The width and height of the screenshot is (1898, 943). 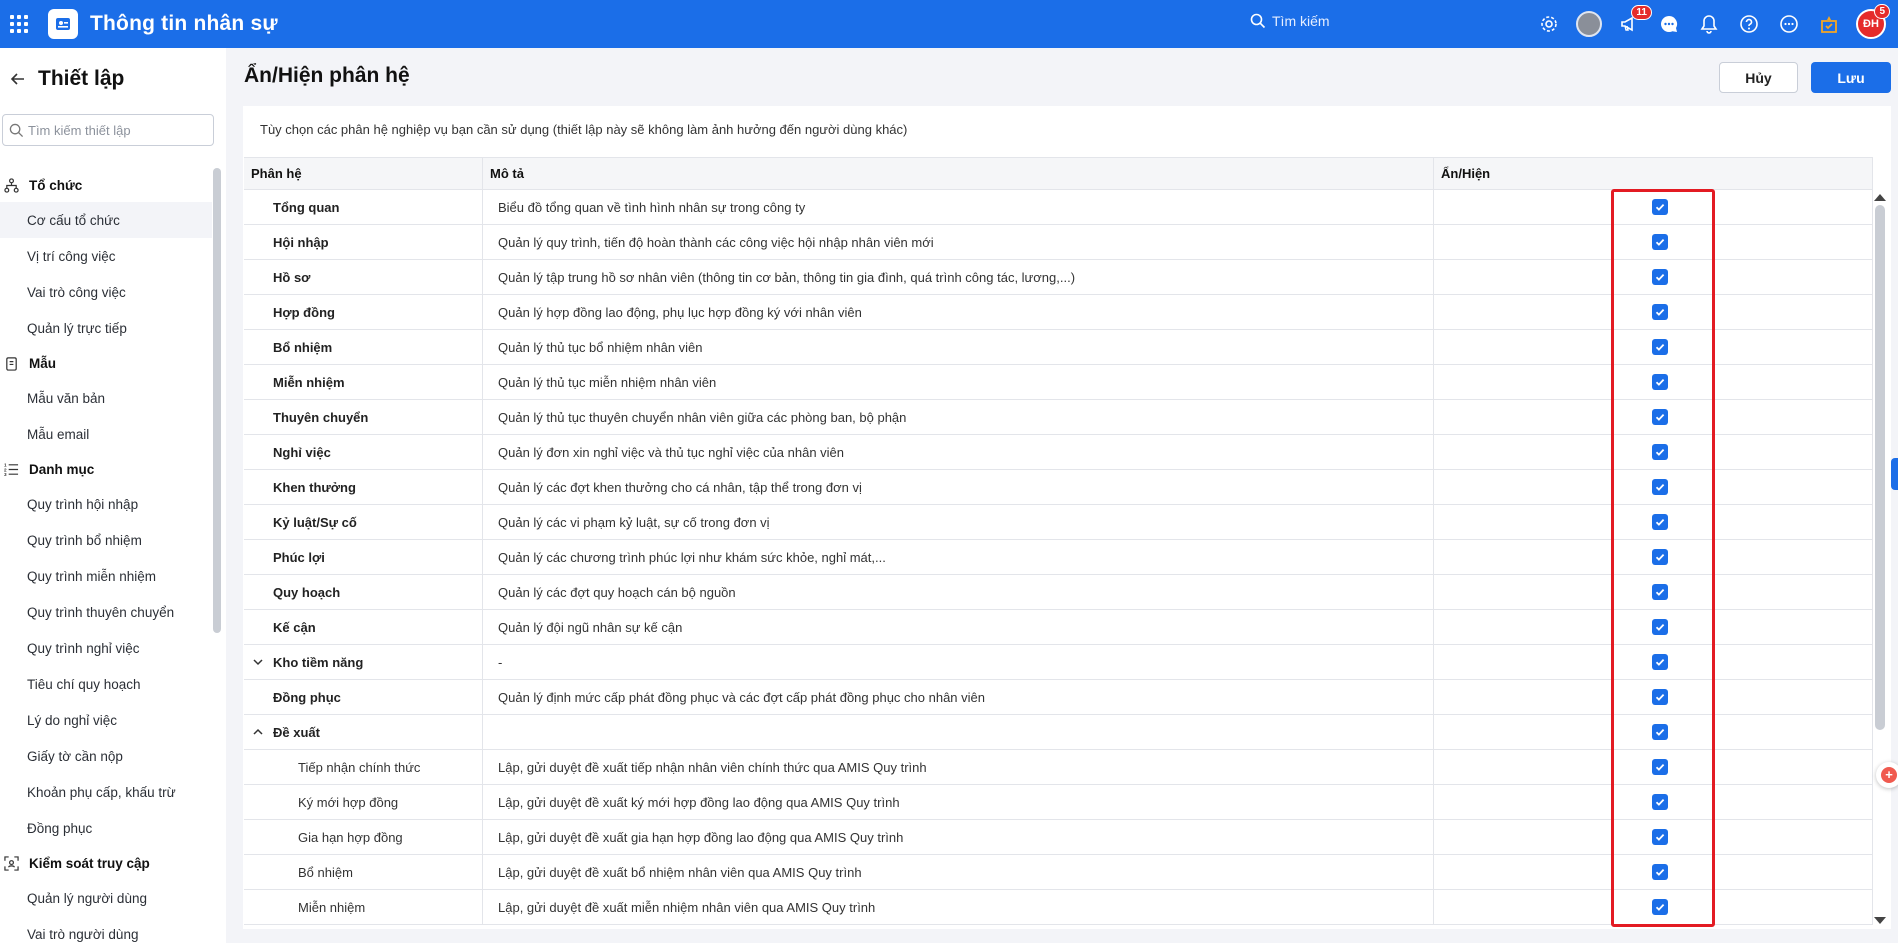 What do you see at coordinates (1634, 21) in the screenshot?
I see `megaphone-icon: 11` at bounding box center [1634, 21].